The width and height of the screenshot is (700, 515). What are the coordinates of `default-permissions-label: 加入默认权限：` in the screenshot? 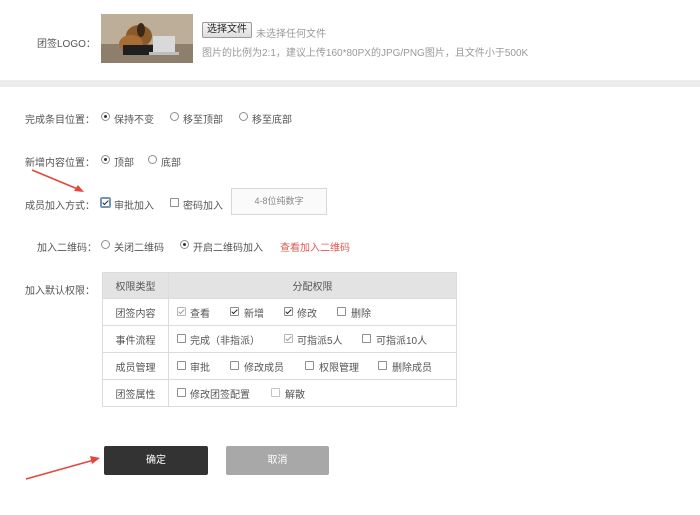 It's located at (60, 291).